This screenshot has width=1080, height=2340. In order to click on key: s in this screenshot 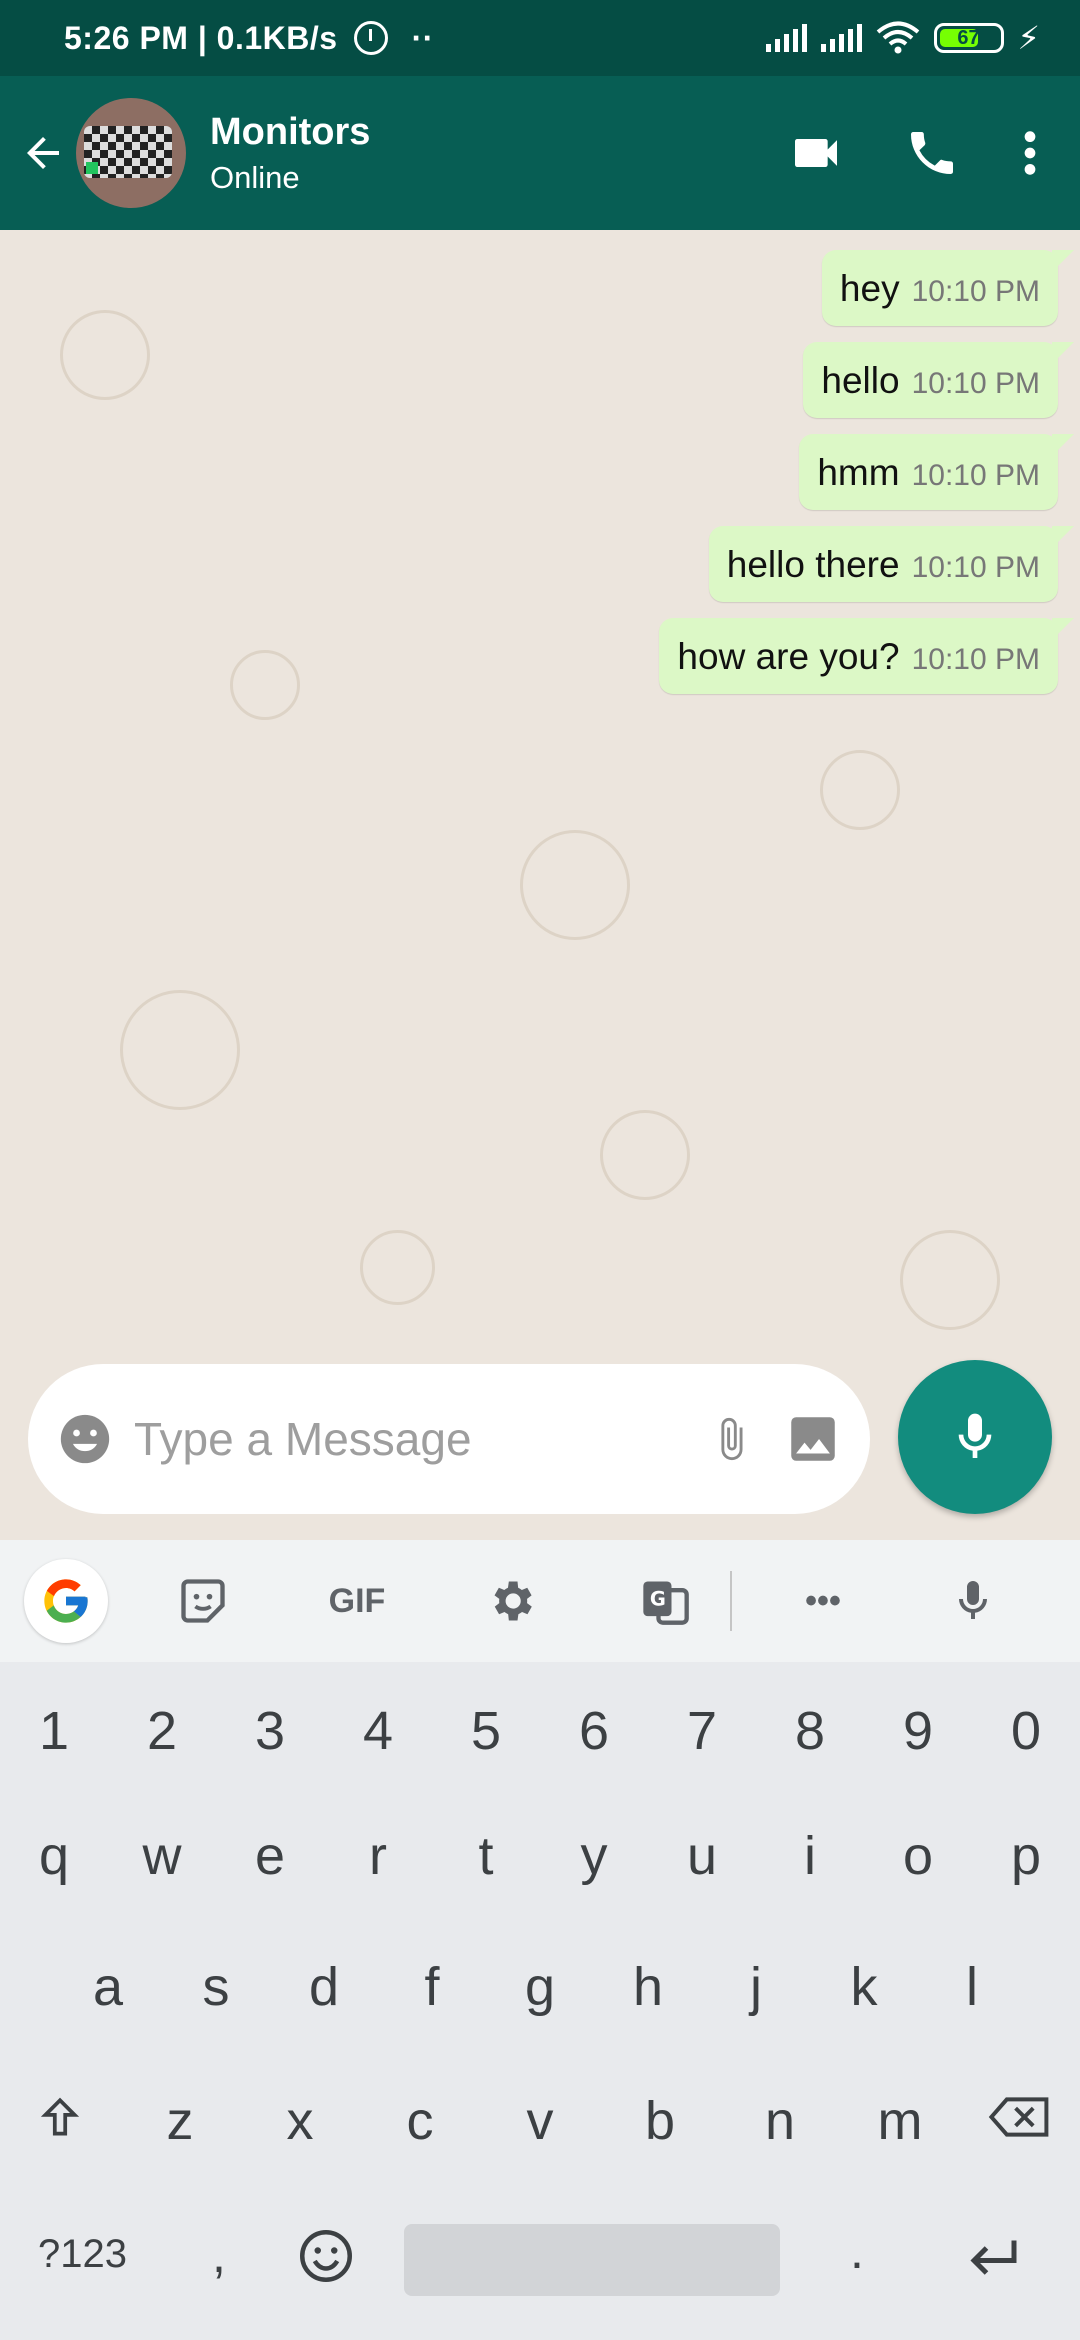, I will do `click(216, 1987)`.